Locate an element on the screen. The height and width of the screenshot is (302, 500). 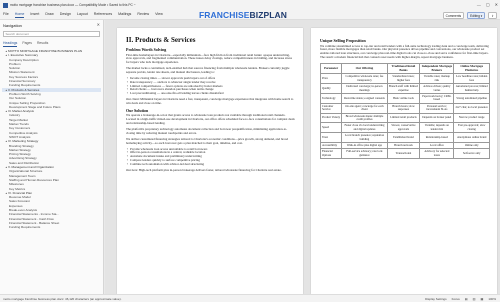
ribbon-right-controls: Comments Editing ▾ ⇪ is located at coordinates (469, 16).